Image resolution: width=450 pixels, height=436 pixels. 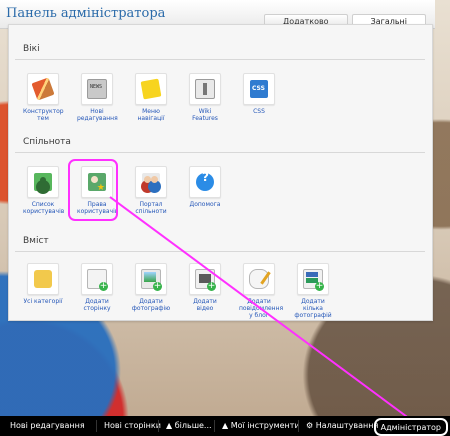 I want to click on community-item-label: Допомога, so click(x=205, y=204).